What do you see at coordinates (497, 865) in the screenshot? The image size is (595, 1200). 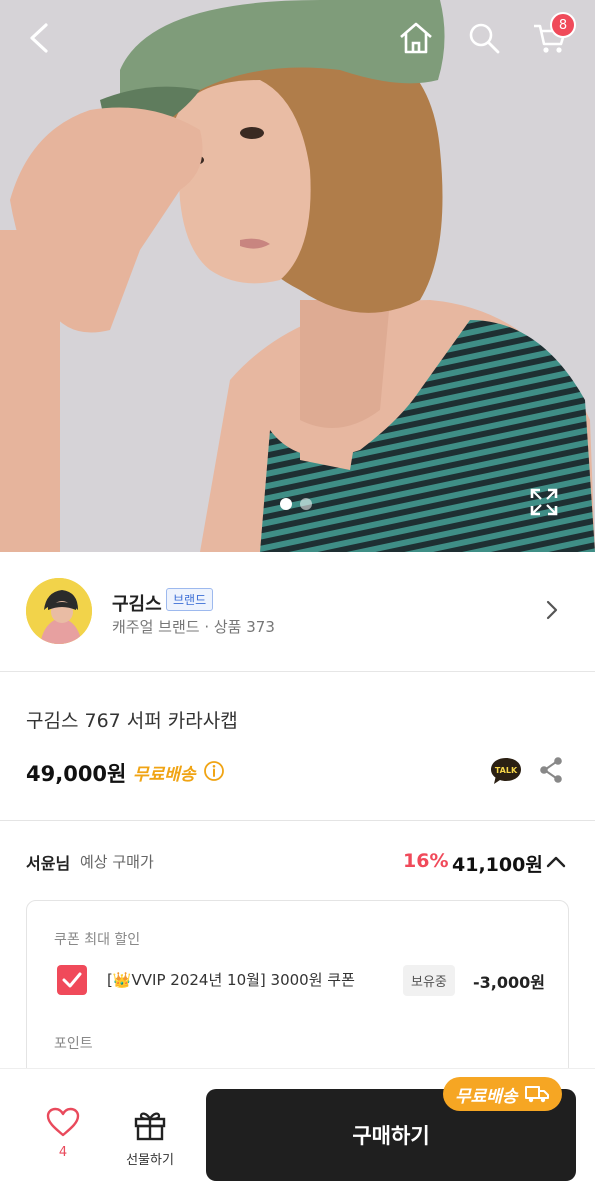 I see `estimate-price: 41,100원` at bounding box center [497, 865].